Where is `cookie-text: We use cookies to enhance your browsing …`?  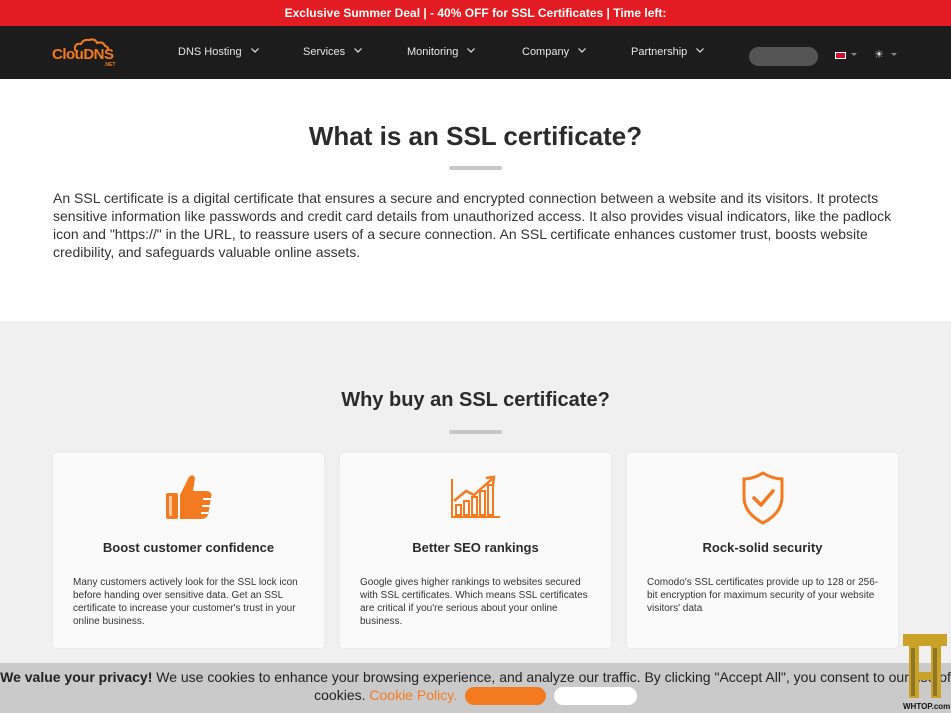 cookie-text: We use cookies to enhance your browsing … is located at coordinates (551, 686).